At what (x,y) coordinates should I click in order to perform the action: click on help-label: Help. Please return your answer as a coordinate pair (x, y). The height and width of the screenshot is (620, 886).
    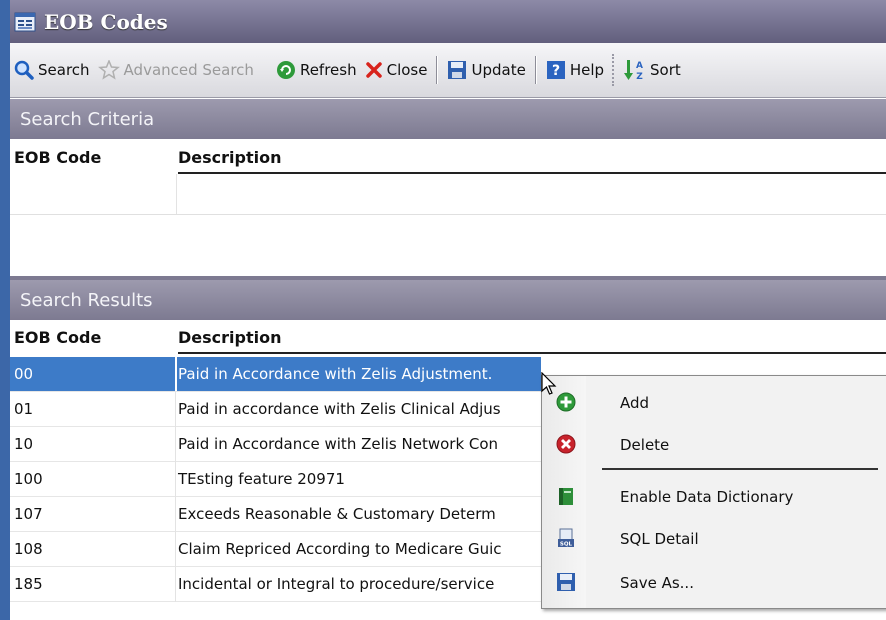
    Looking at the image, I should click on (587, 70).